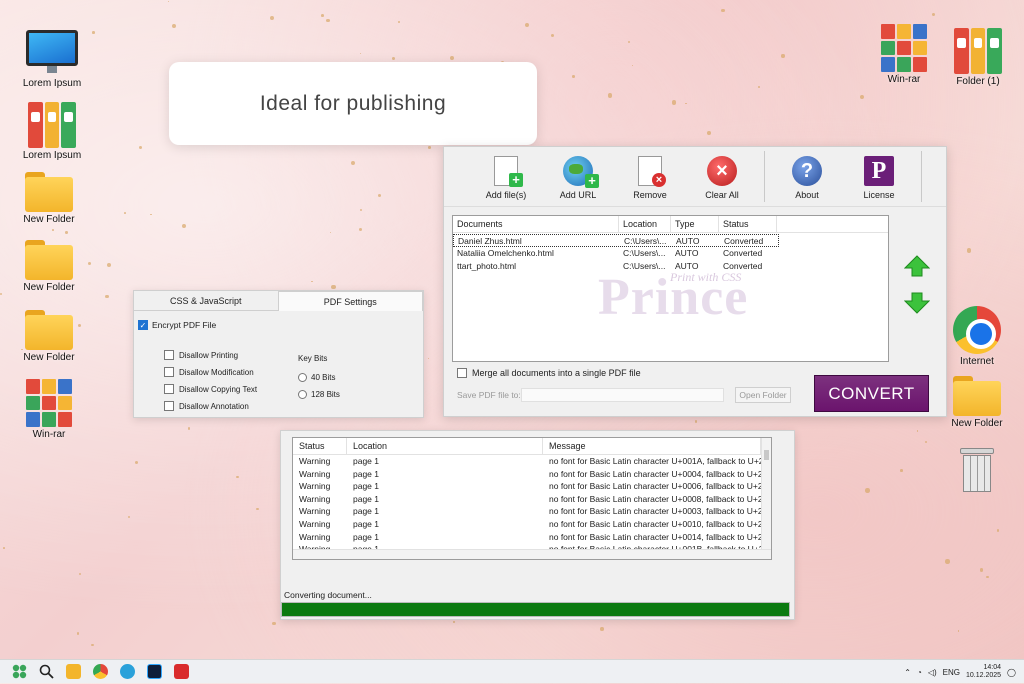 This screenshot has width=1024, height=684. What do you see at coordinates (951, 672) in the screenshot?
I see `language-indicator: ENG` at bounding box center [951, 672].